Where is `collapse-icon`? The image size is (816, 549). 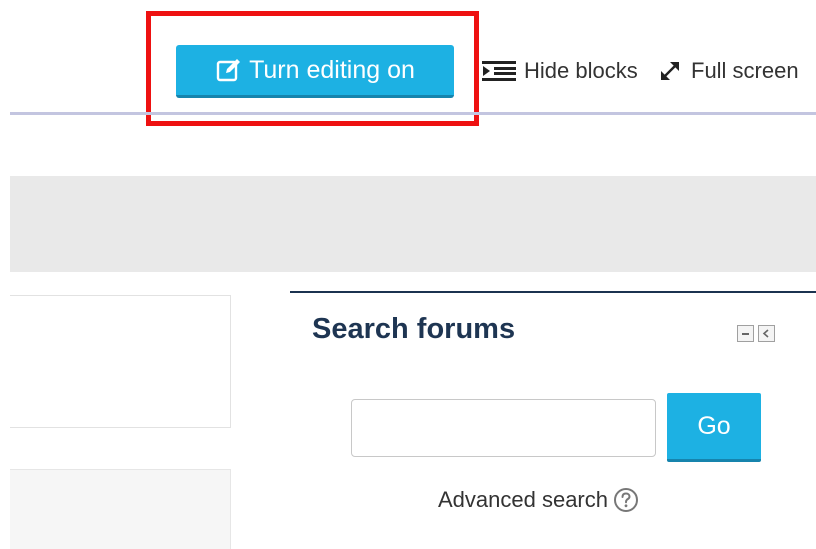
collapse-icon is located at coordinates (745, 333).